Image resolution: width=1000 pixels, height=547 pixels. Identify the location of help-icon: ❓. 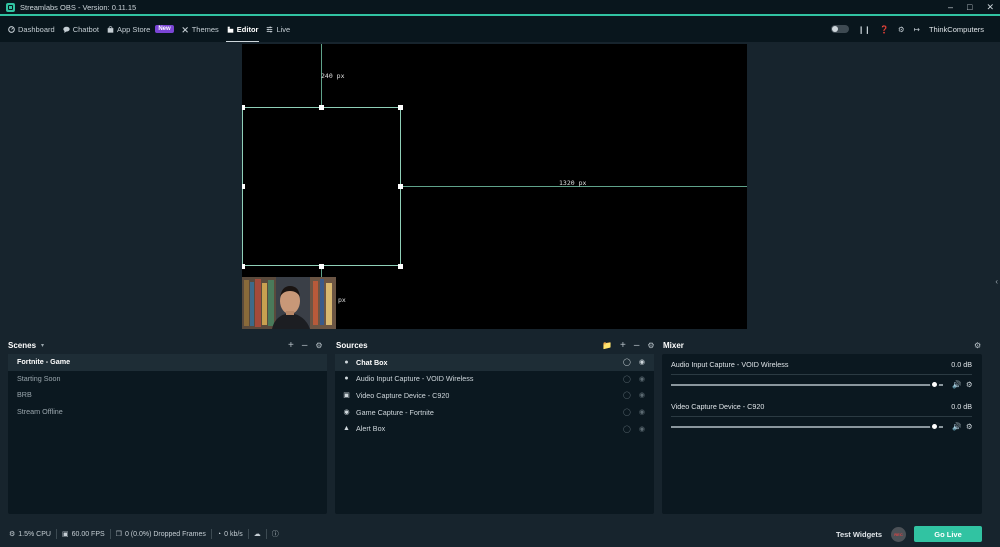
(884, 29).